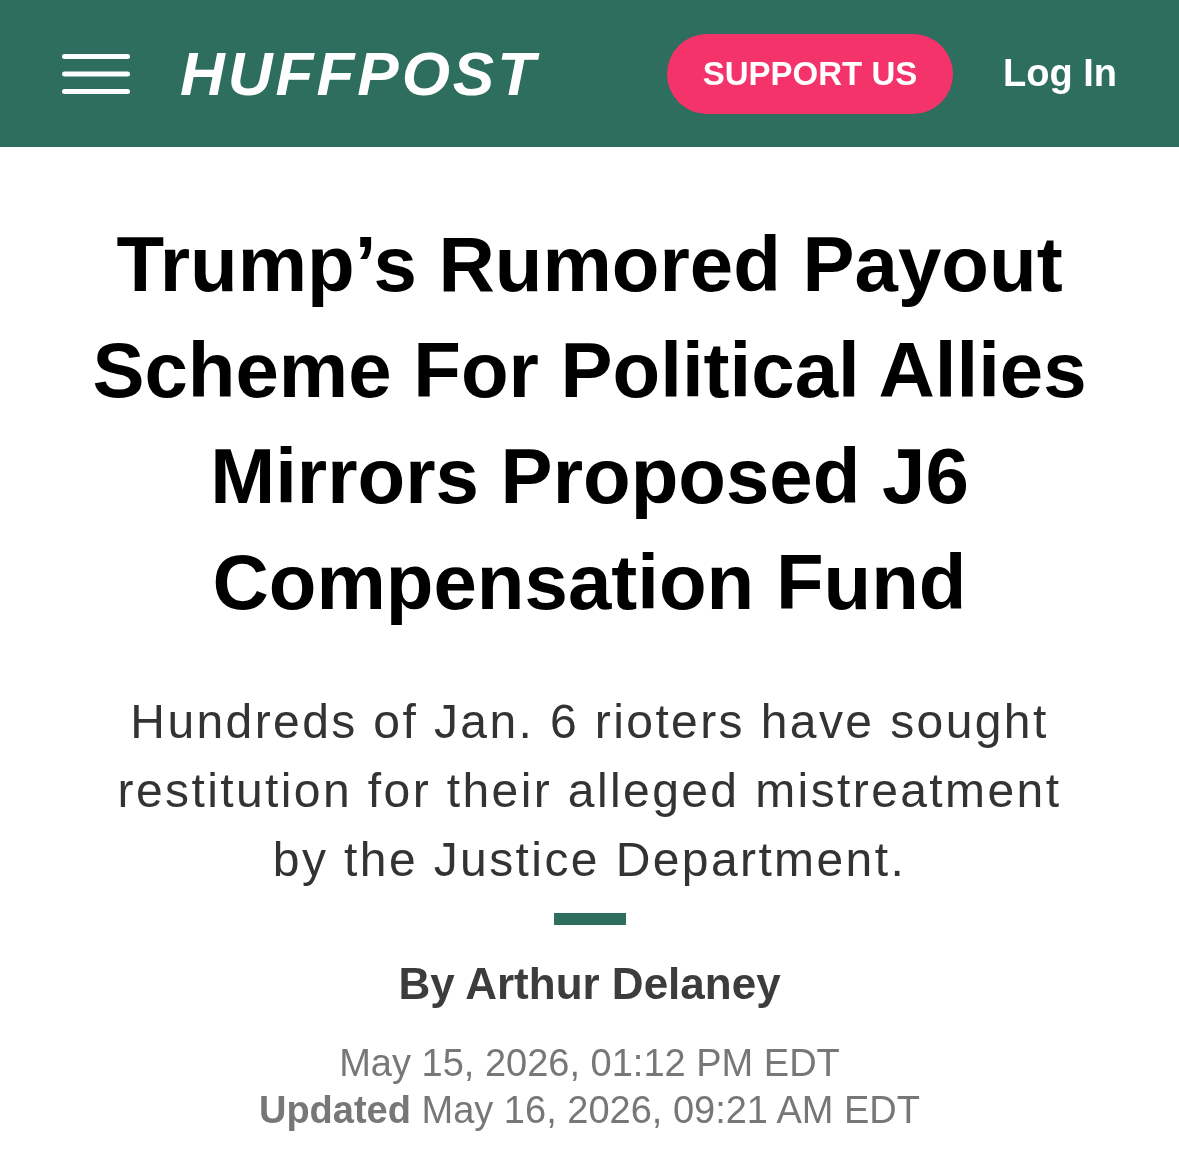 The image size is (1179, 1165). I want to click on menu-icon, so click(96, 73).